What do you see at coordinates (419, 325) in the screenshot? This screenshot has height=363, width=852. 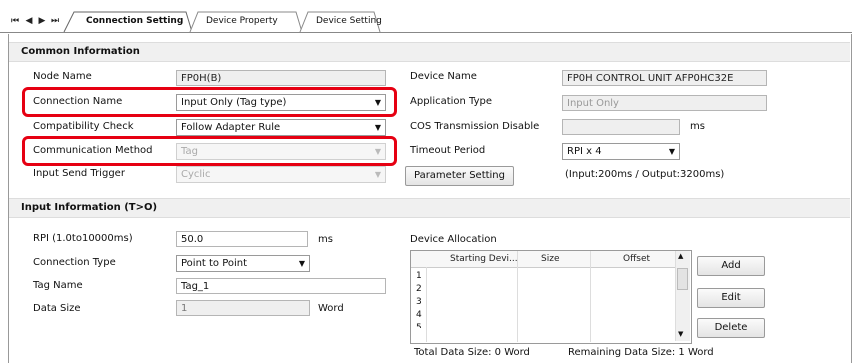 I see `table-row: 5` at bounding box center [419, 325].